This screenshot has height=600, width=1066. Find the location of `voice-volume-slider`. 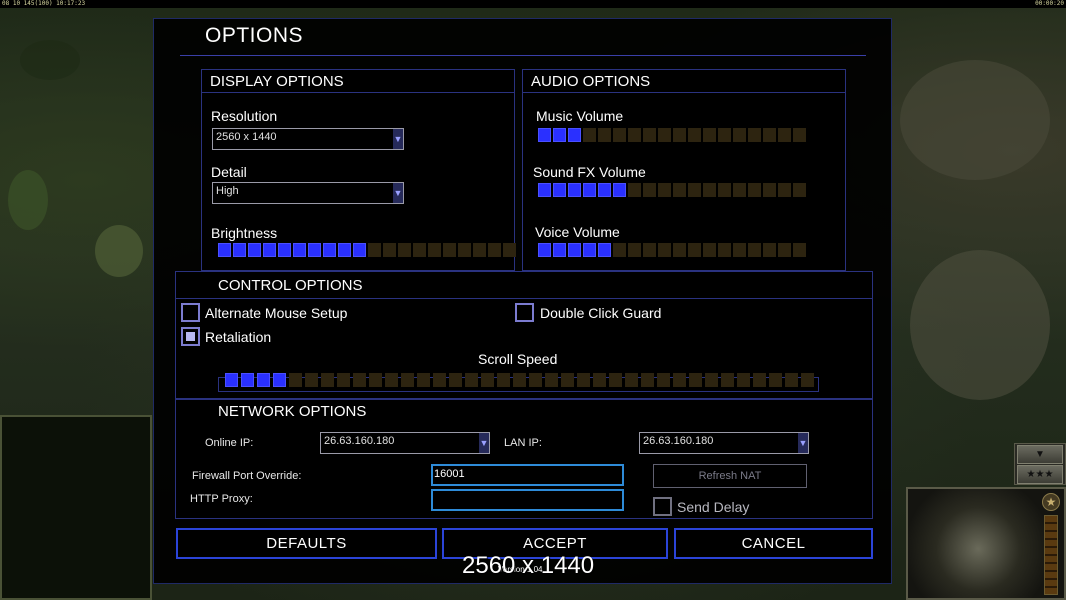

voice-volume-slider is located at coordinates (672, 251).